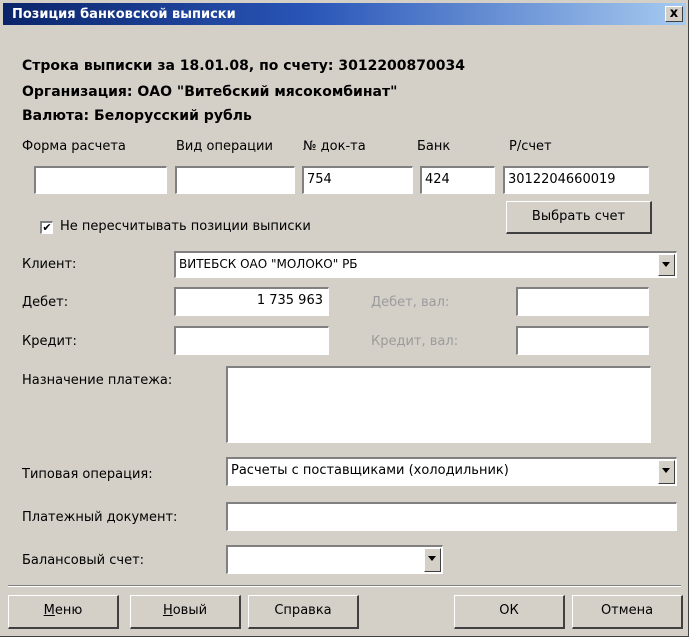 The height and width of the screenshot is (637, 689). I want to click on bank-label: Банк, so click(434, 146).